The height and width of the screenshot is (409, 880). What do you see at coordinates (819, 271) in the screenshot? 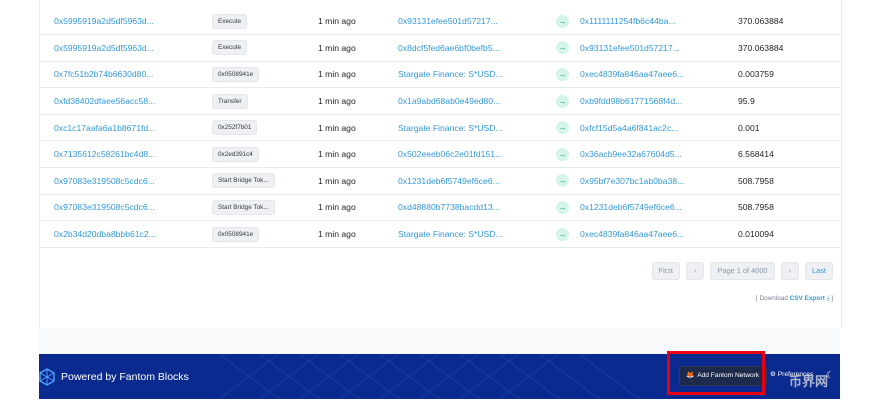
I see `last-page-button: Last` at bounding box center [819, 271].